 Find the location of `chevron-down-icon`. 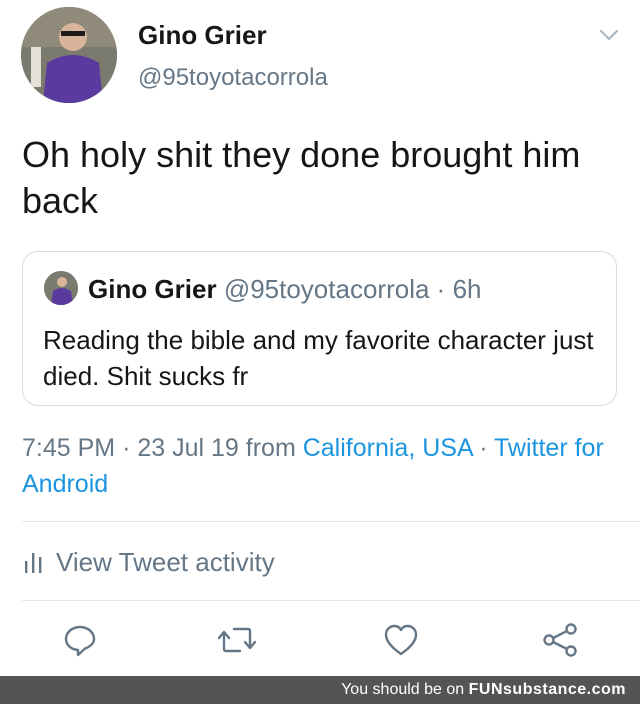

chevron-down-icon is located at coordinates (609, 35).